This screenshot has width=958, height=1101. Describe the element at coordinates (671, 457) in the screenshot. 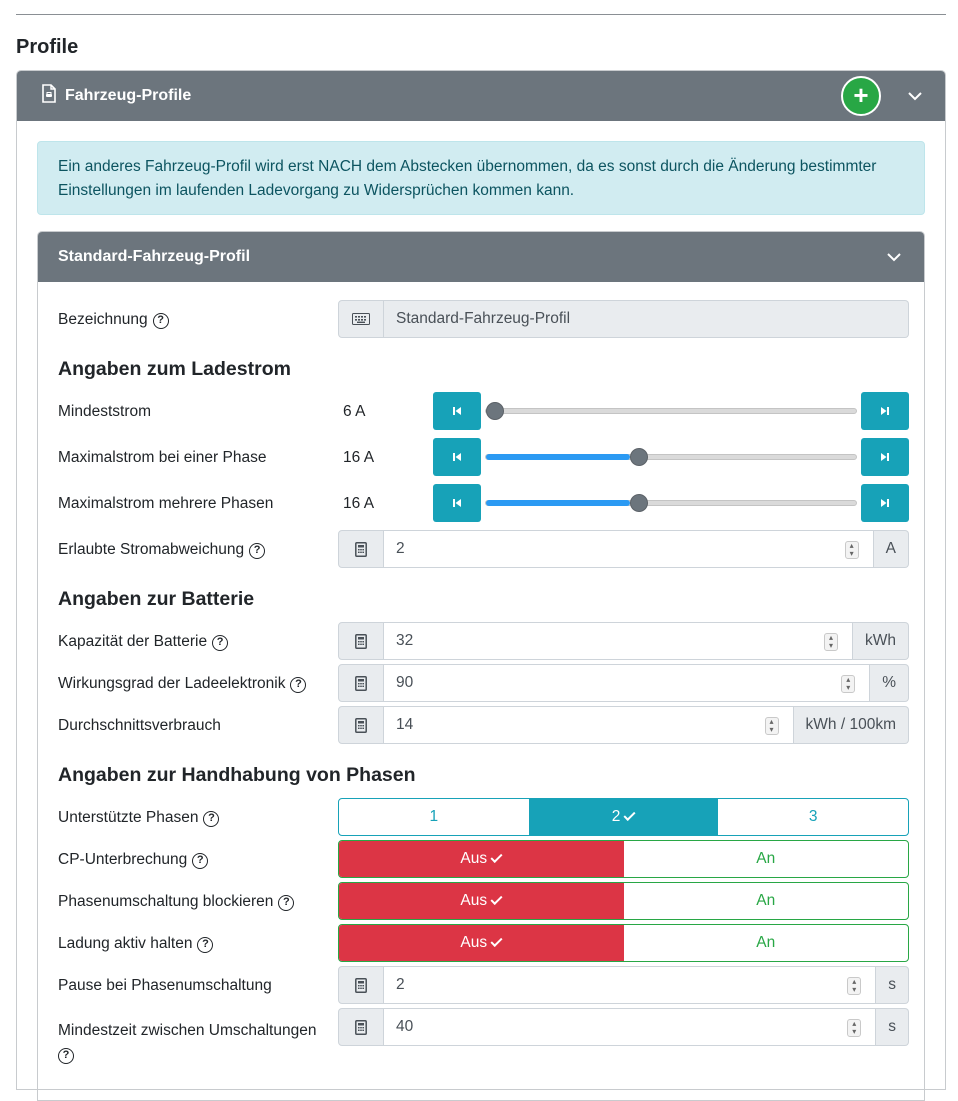

I see `max-single-slider` at that location.